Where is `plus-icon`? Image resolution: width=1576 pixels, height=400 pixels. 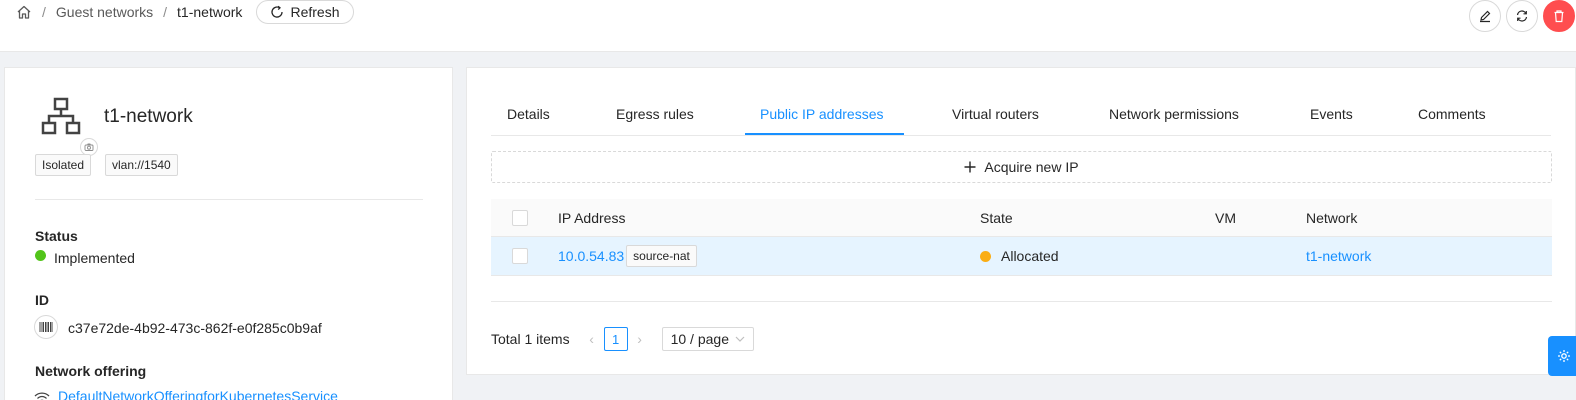 plus-icon is located at coordinates (970, 167).